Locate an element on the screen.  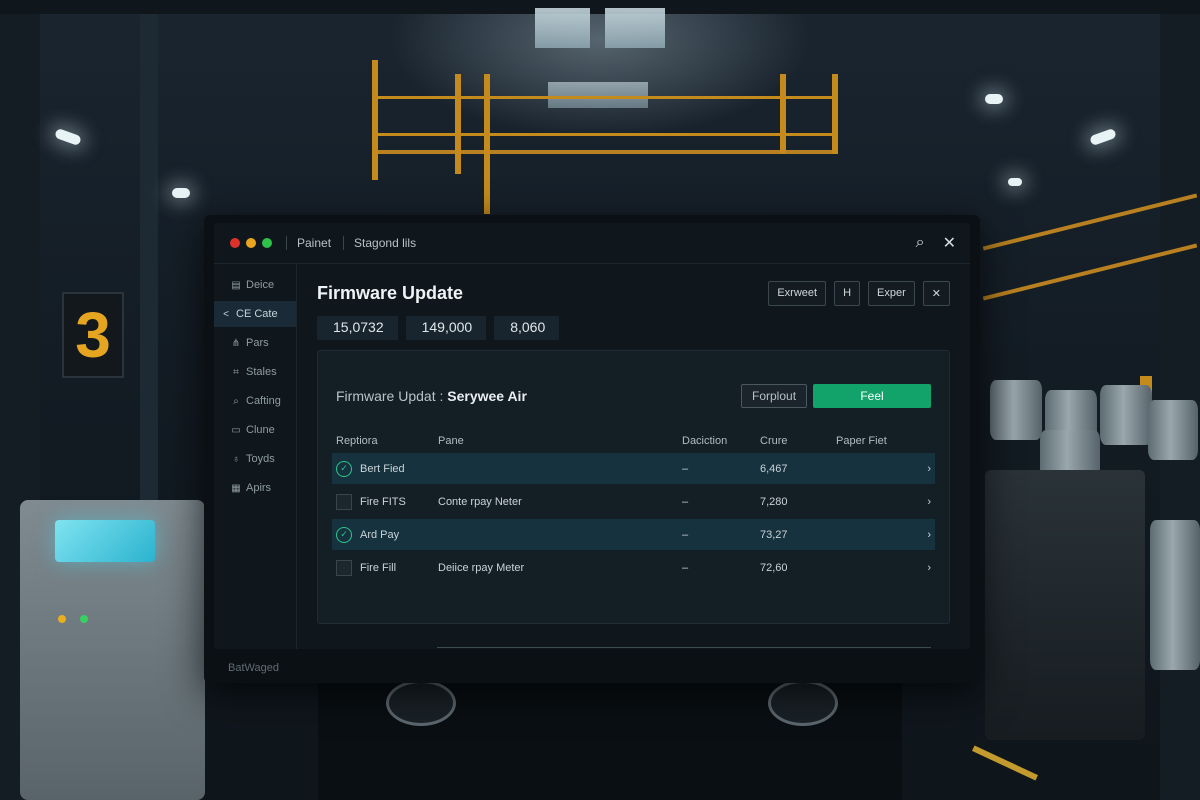
panel-title: Firmware Updat : Serywee Air is located at coordinates (431, 396).